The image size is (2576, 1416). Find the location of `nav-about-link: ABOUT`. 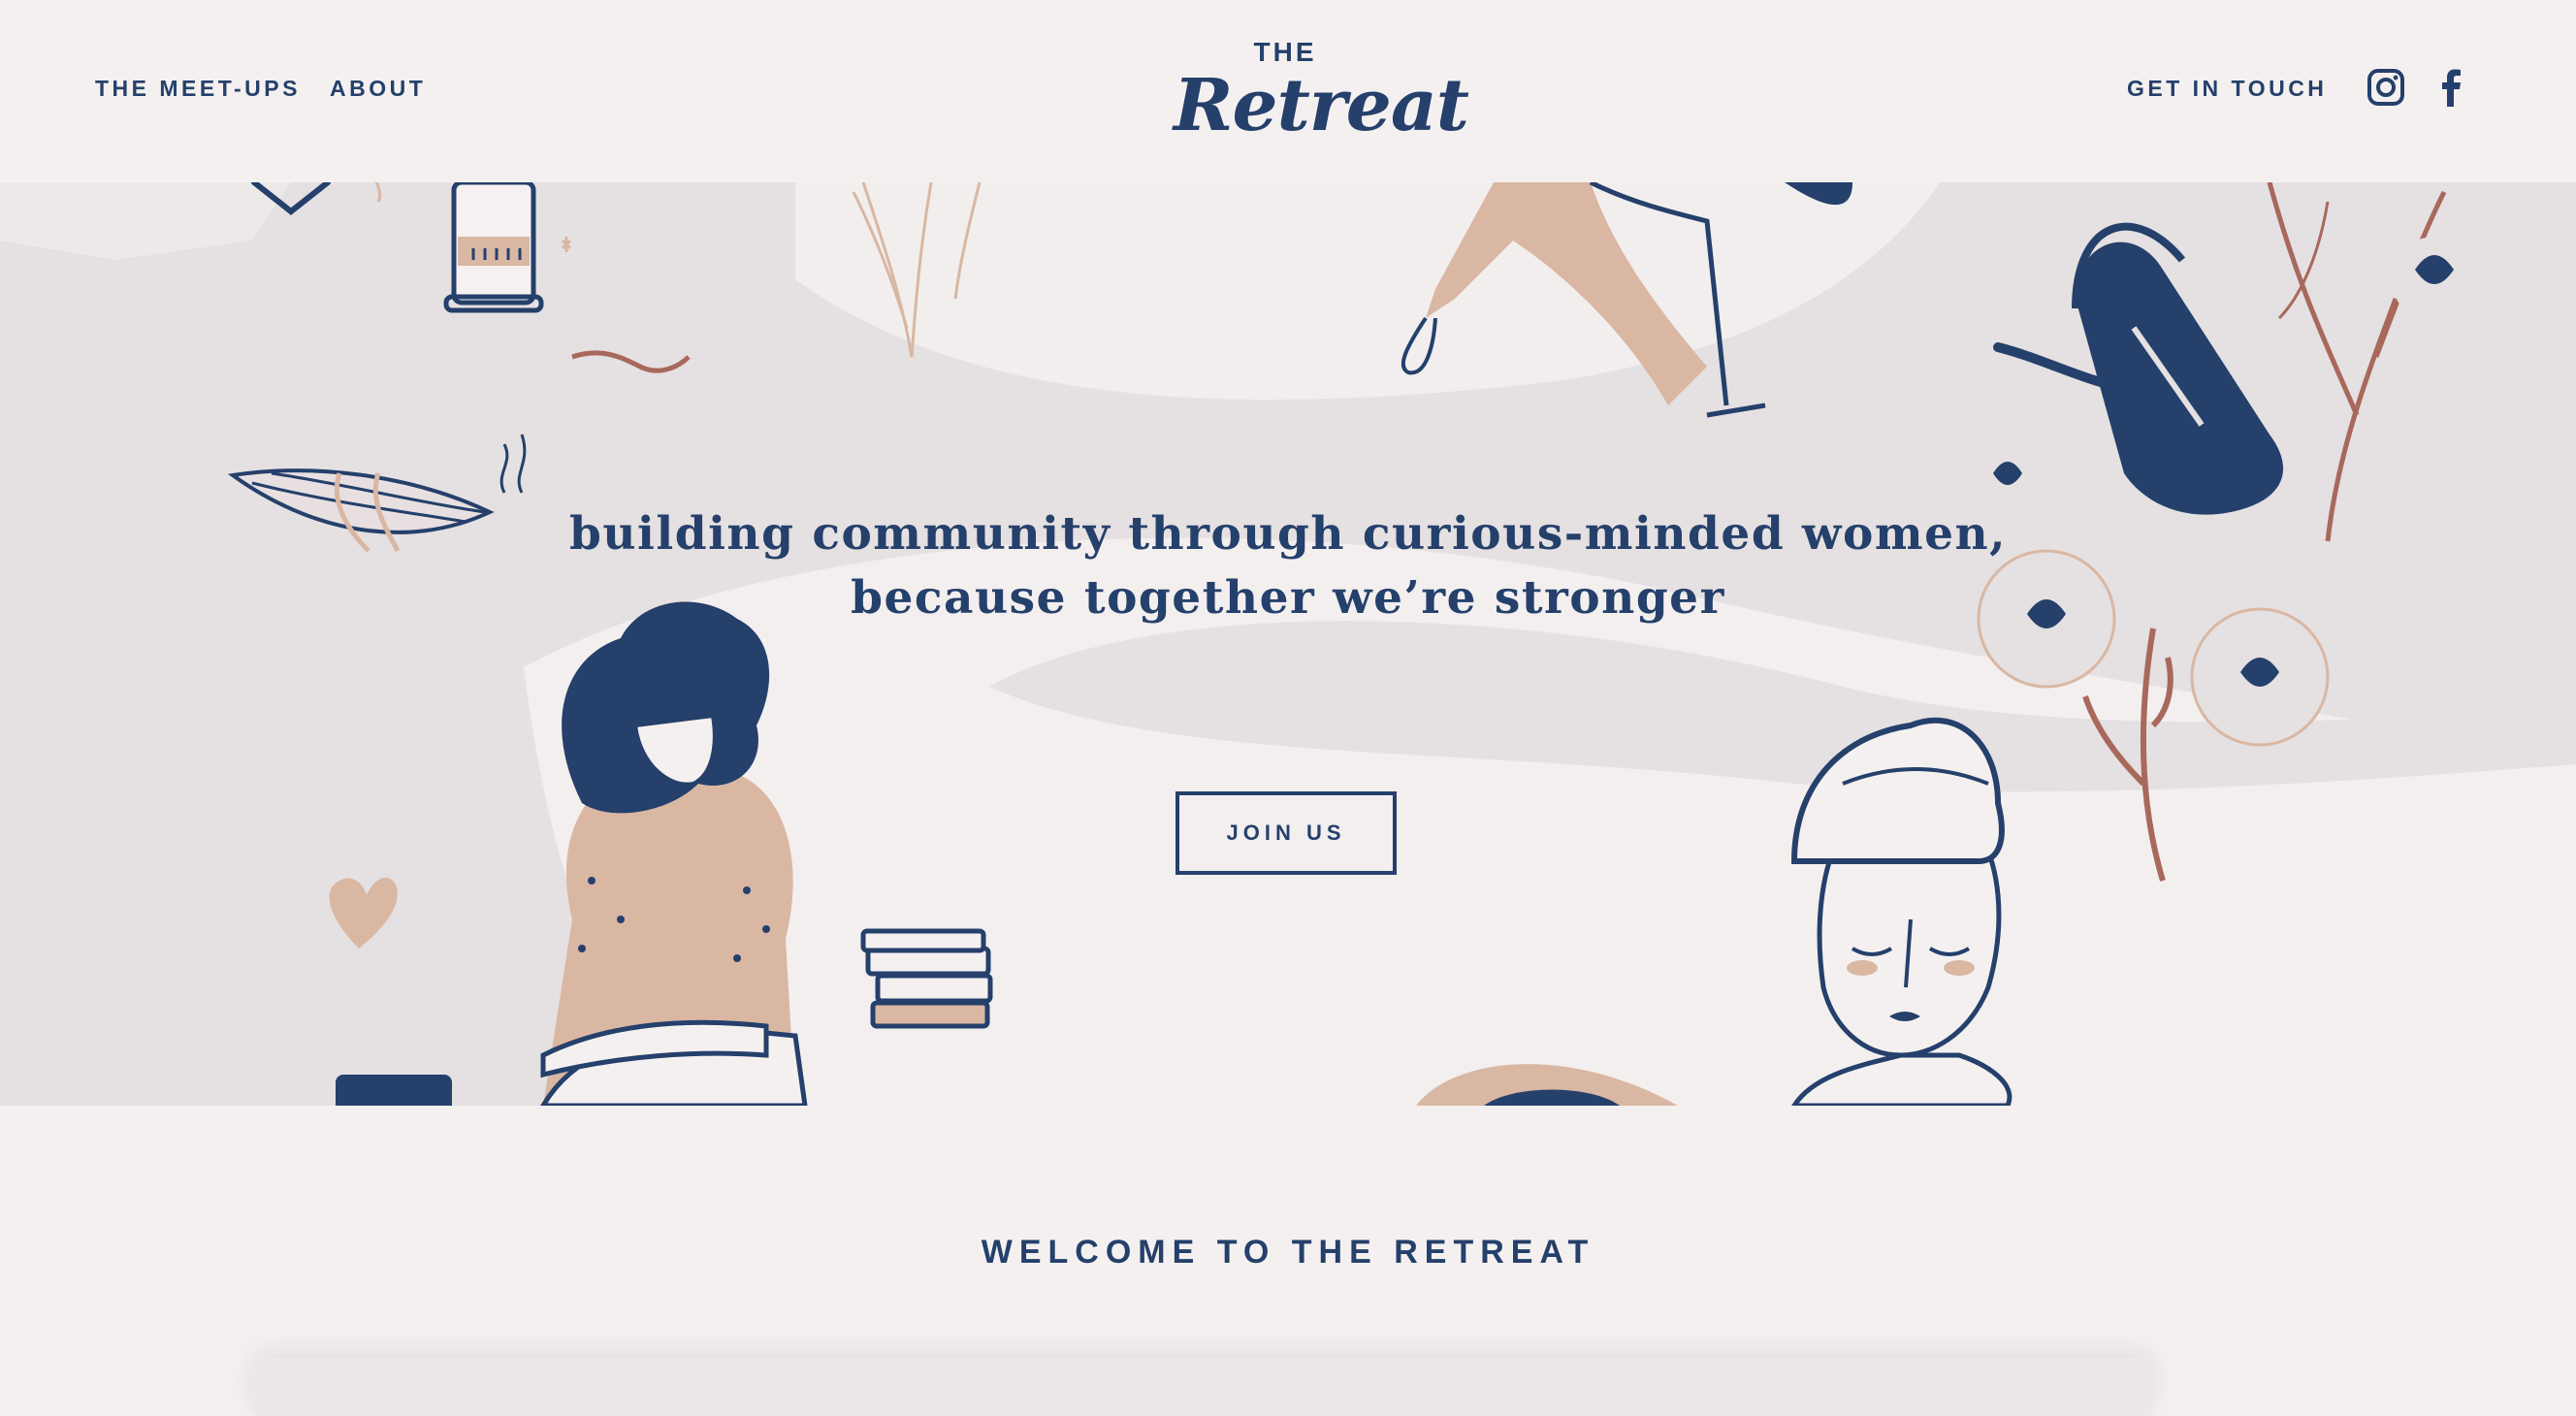

nav-about-link: ABOUT is located at coordinates (378, 89).